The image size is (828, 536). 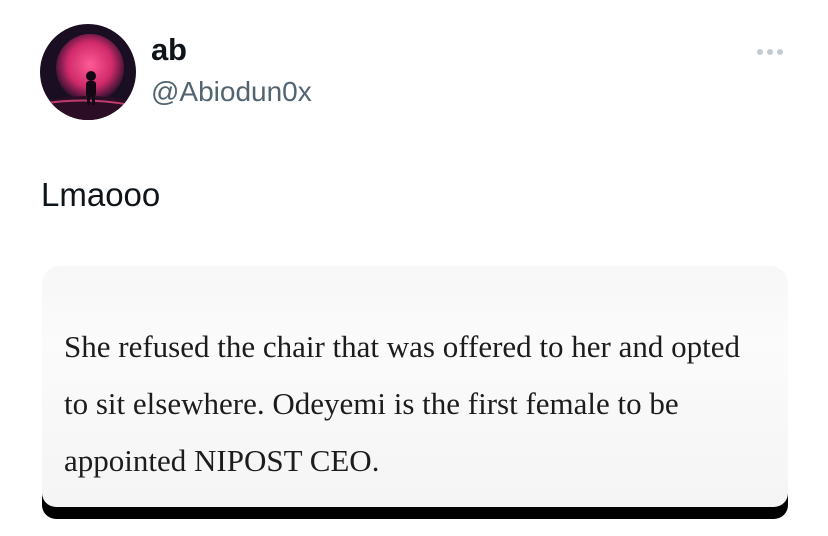 What do you see at coordinates (231, 92) in the screenshot?
I see `user-handle: @Abiodun0x` at bounding box center [231, 92].